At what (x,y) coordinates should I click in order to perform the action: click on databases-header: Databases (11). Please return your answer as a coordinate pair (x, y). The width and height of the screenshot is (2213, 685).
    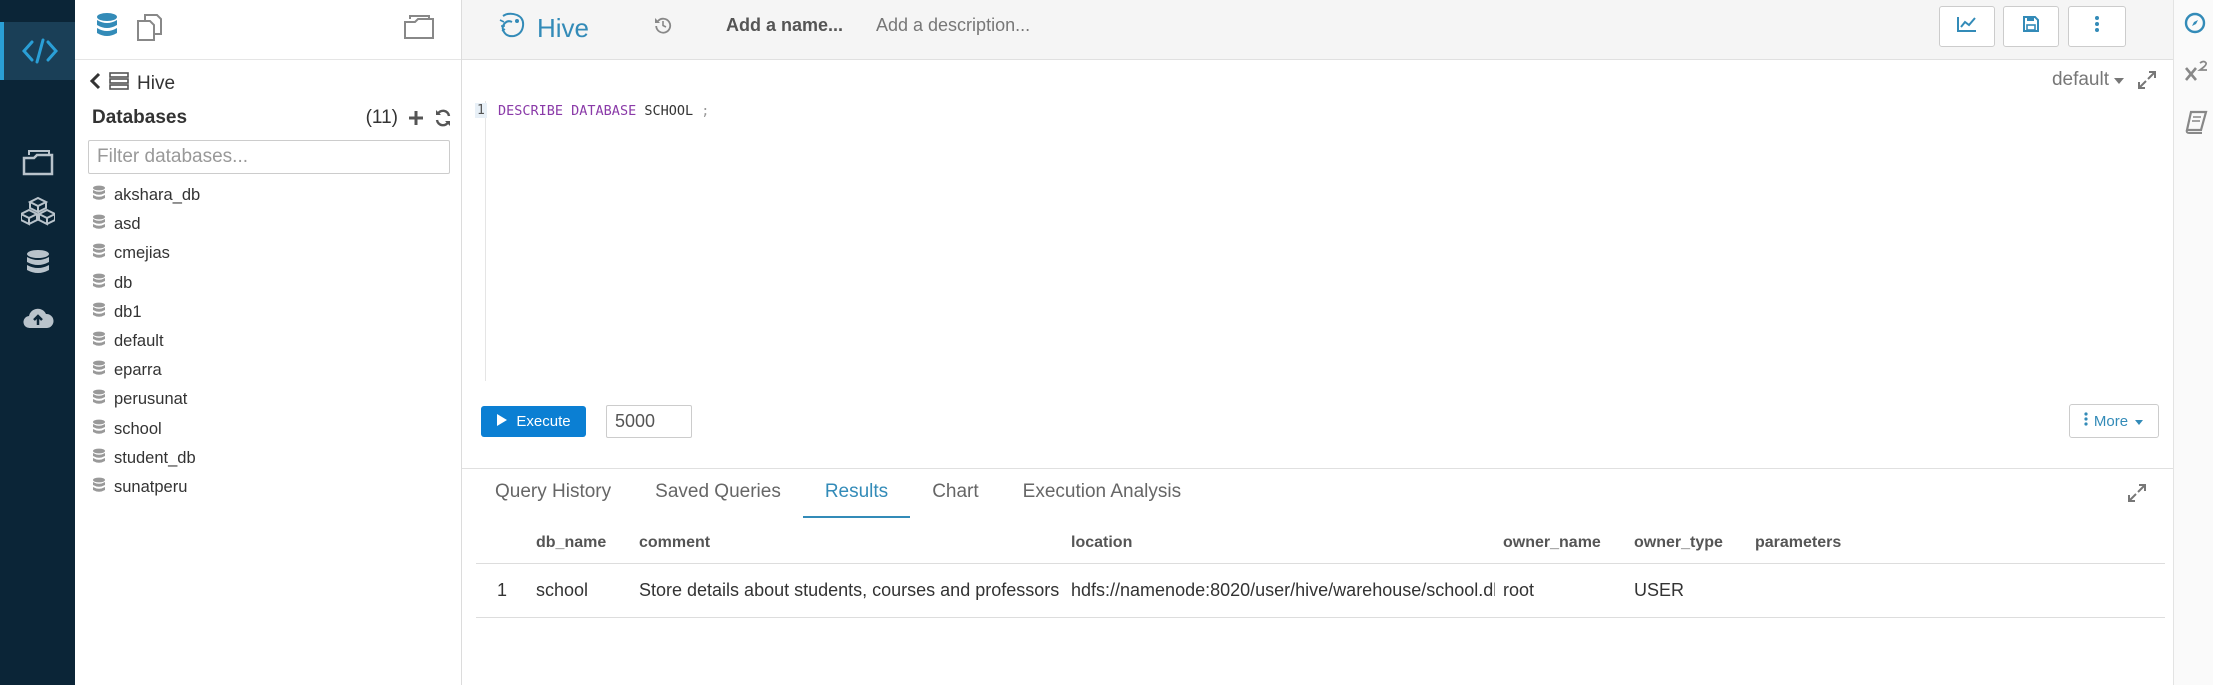
    Looking at the image, I should click on (272, 118).